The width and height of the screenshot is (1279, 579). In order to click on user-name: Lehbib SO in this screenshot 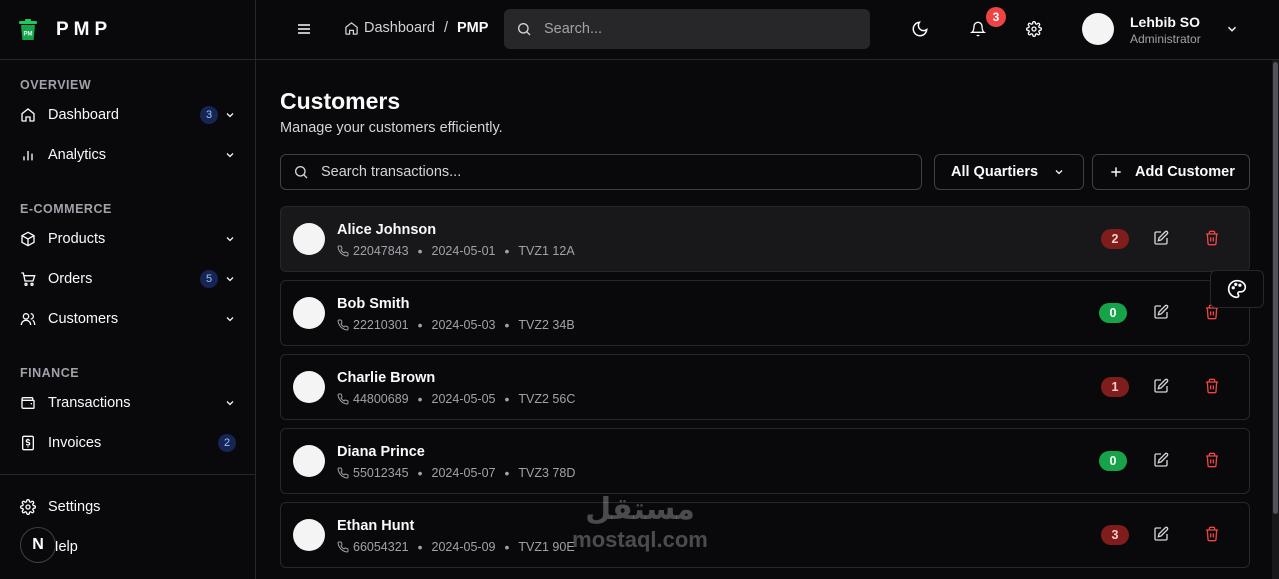, I will do `click(1165, 22)`.